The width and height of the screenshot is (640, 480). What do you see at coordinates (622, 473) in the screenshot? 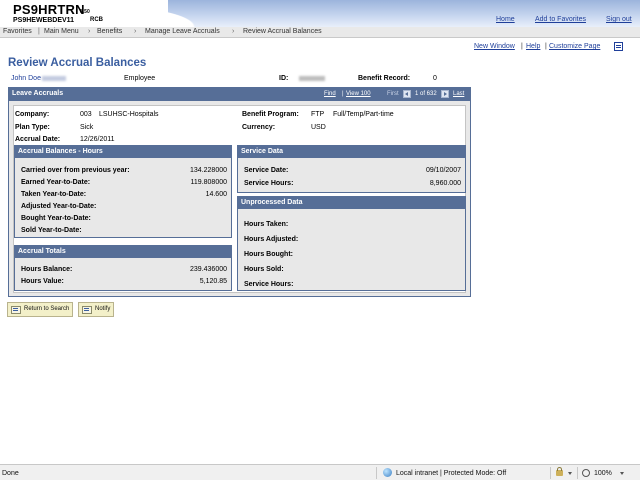
I see `zoom-dropdown-icon` at bounding box center [622, 473].